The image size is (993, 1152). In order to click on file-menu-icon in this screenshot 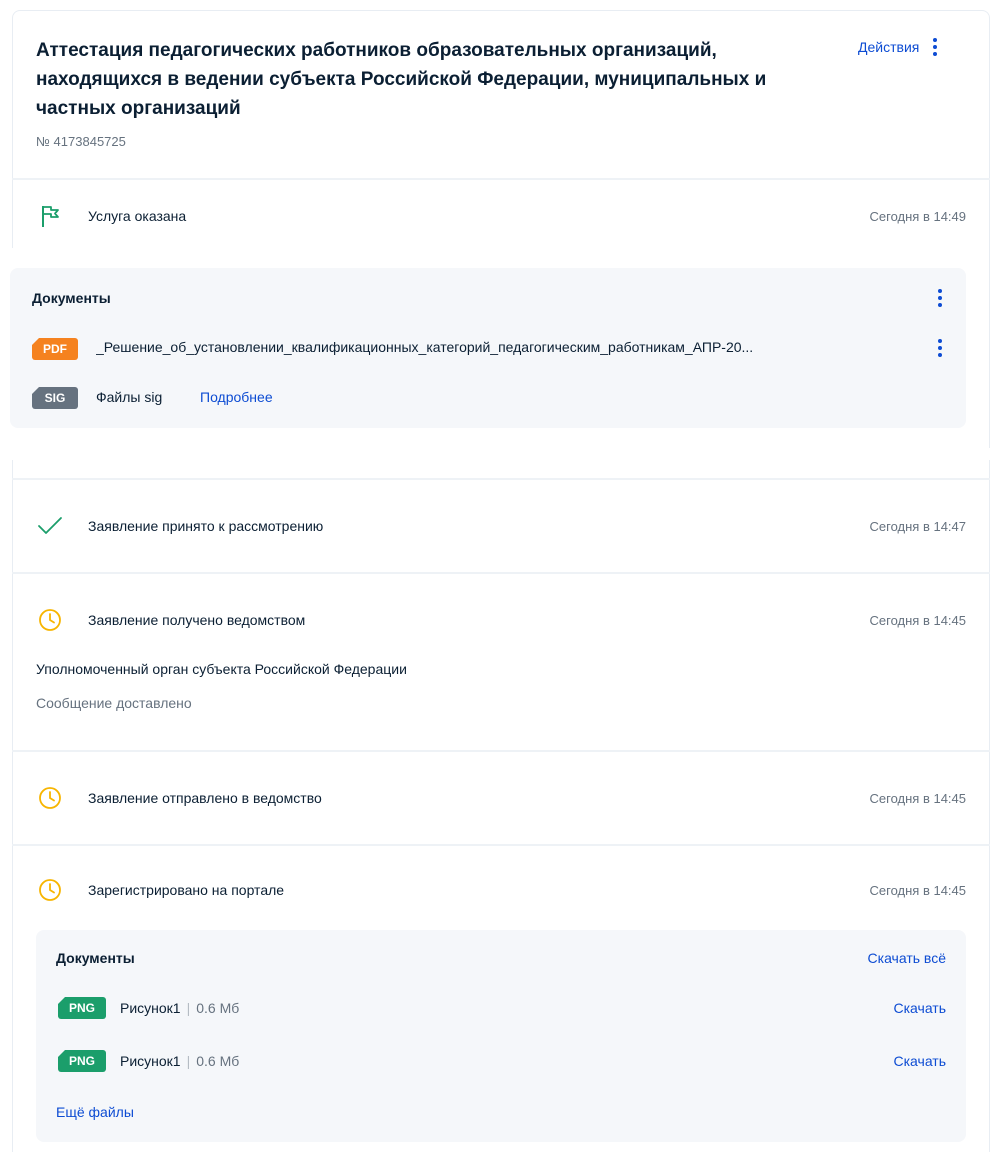, I will do `click(940, 348)`.